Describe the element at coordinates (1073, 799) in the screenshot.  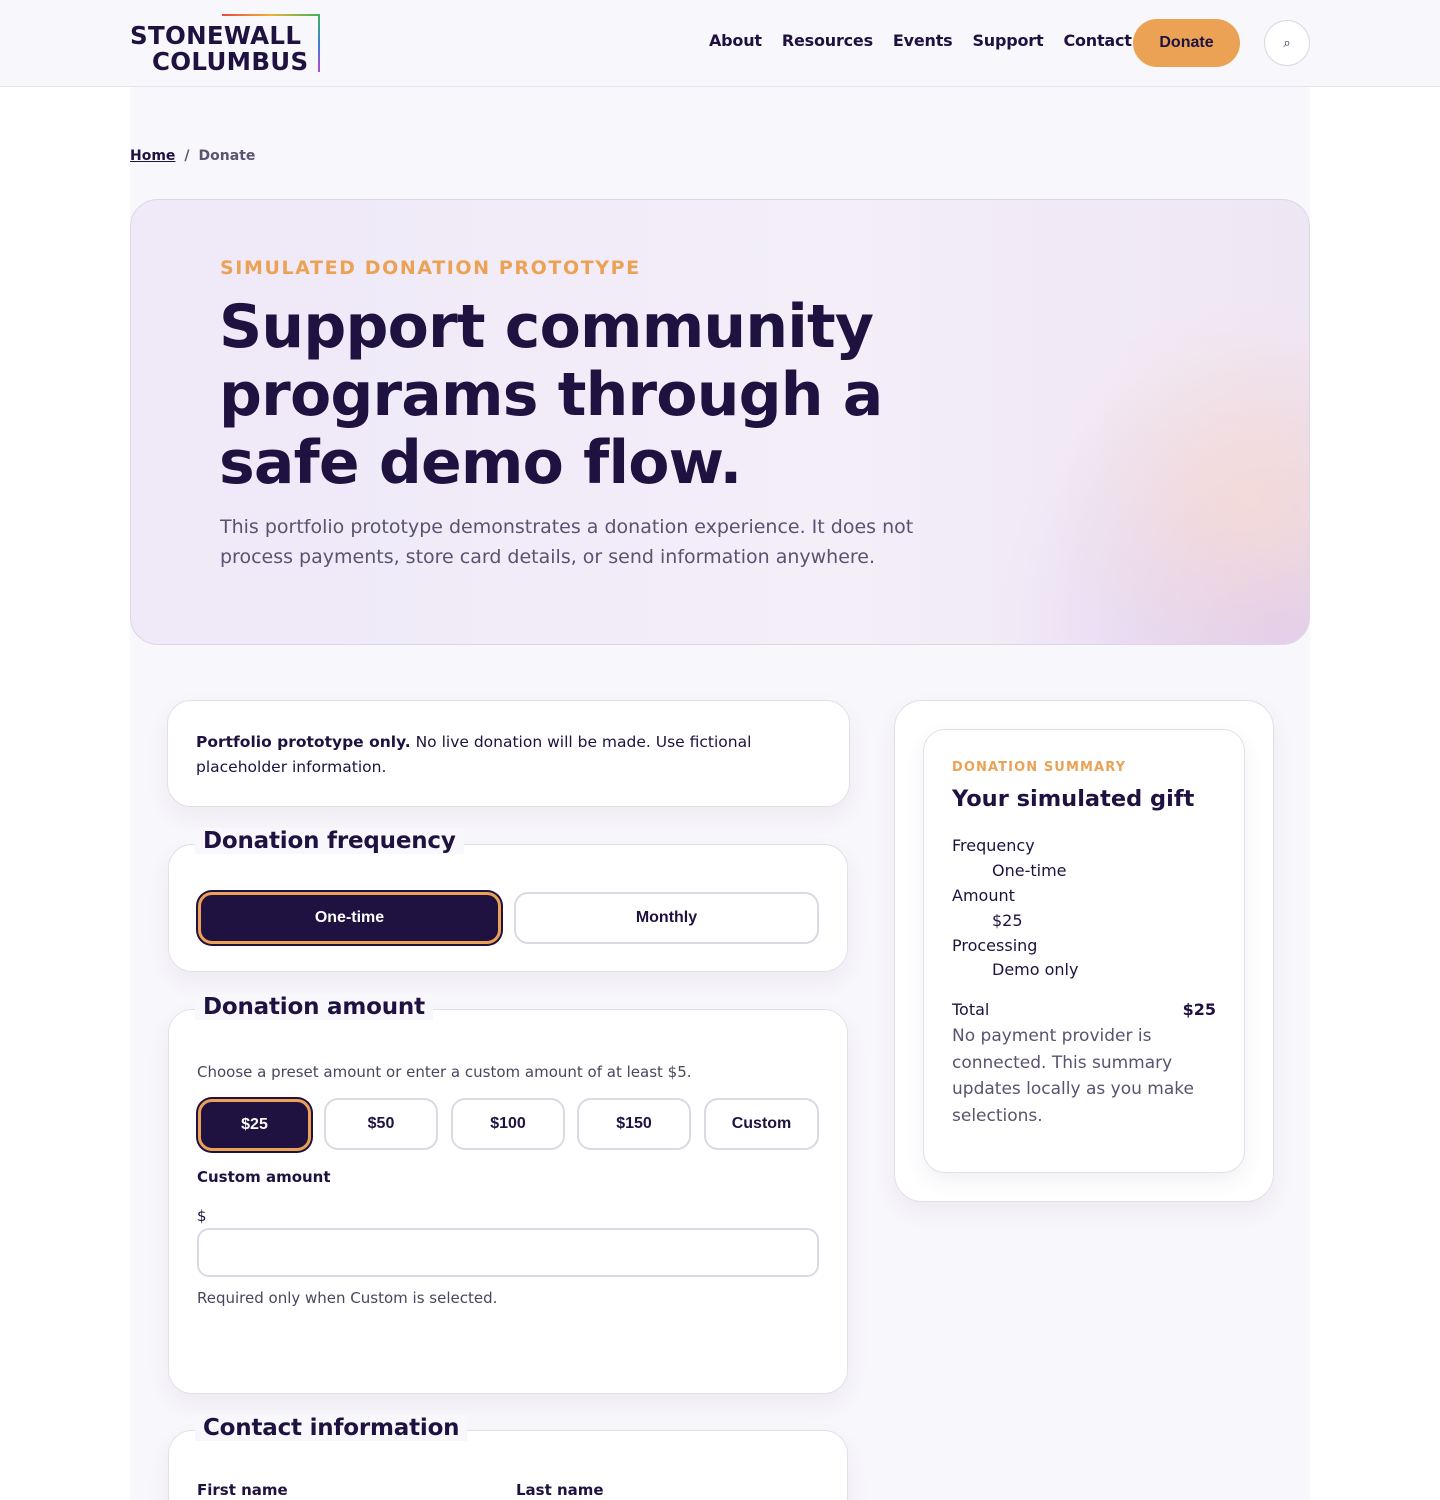
I see `summary-title: Your simulated gift` at that location.